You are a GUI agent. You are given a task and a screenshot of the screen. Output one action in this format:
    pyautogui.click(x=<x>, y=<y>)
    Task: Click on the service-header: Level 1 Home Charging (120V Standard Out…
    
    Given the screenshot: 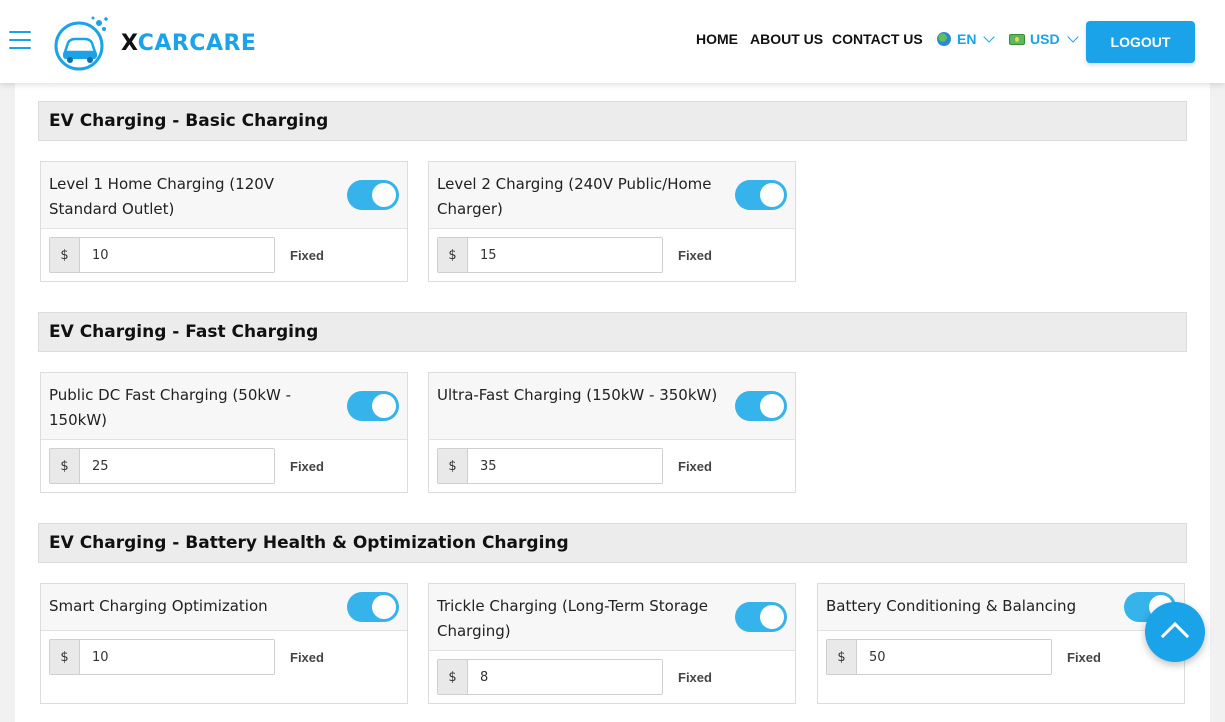 What is the action you would take?
    pyautogui.click(x=224, y=195)
    